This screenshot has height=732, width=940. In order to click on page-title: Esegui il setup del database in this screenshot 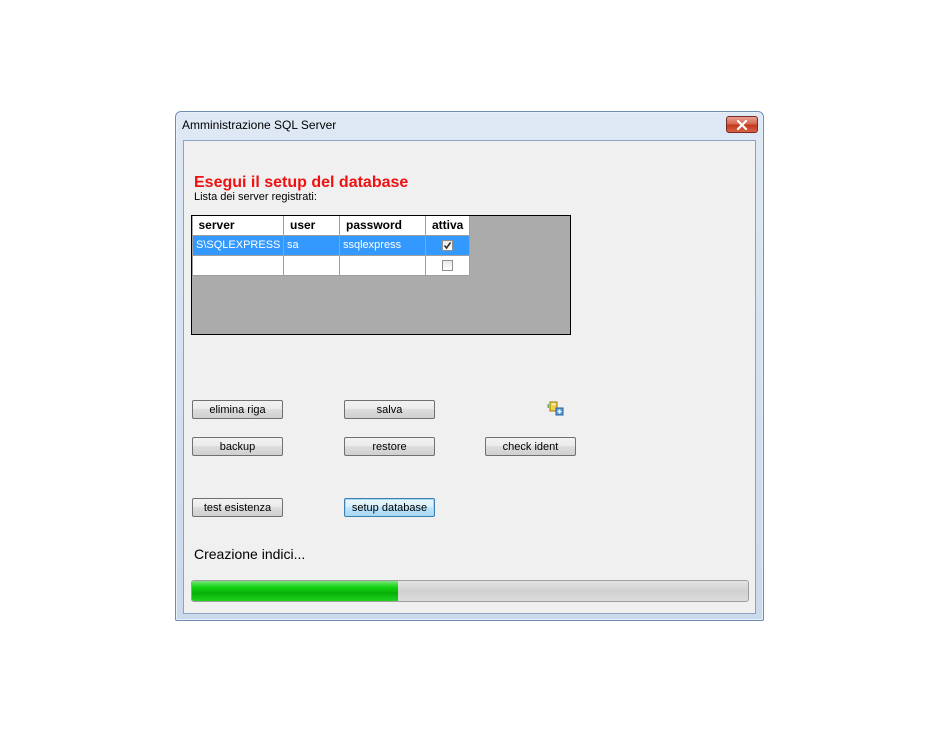, I will do `click(301, 182)`.